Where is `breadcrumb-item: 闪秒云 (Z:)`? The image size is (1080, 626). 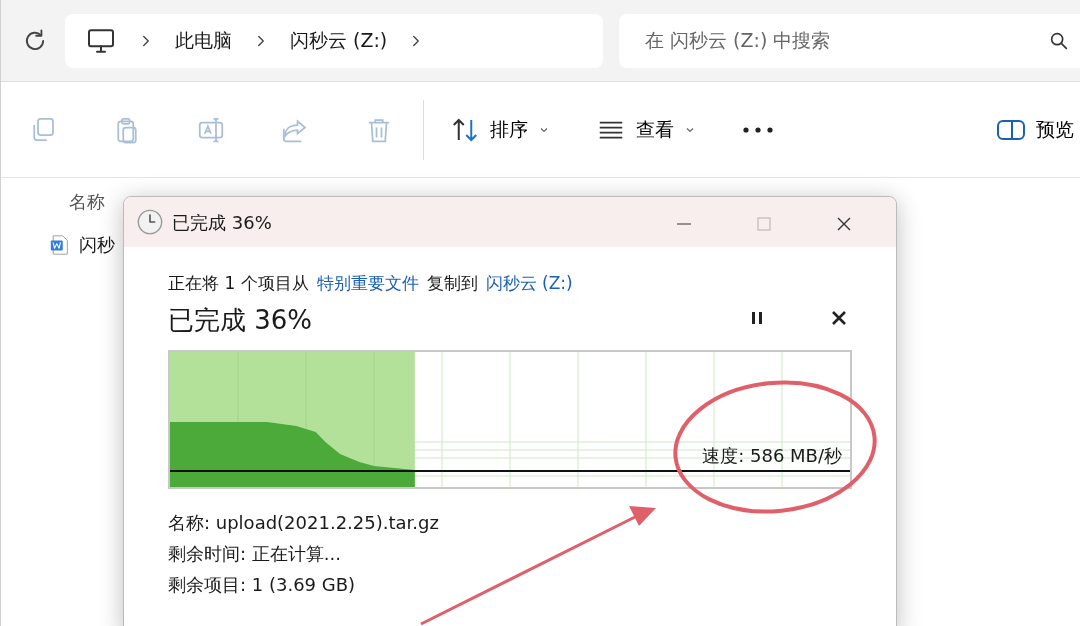 breadcrumb-item: 闪秒云 (Z:) is located at coordinates (339, 40).